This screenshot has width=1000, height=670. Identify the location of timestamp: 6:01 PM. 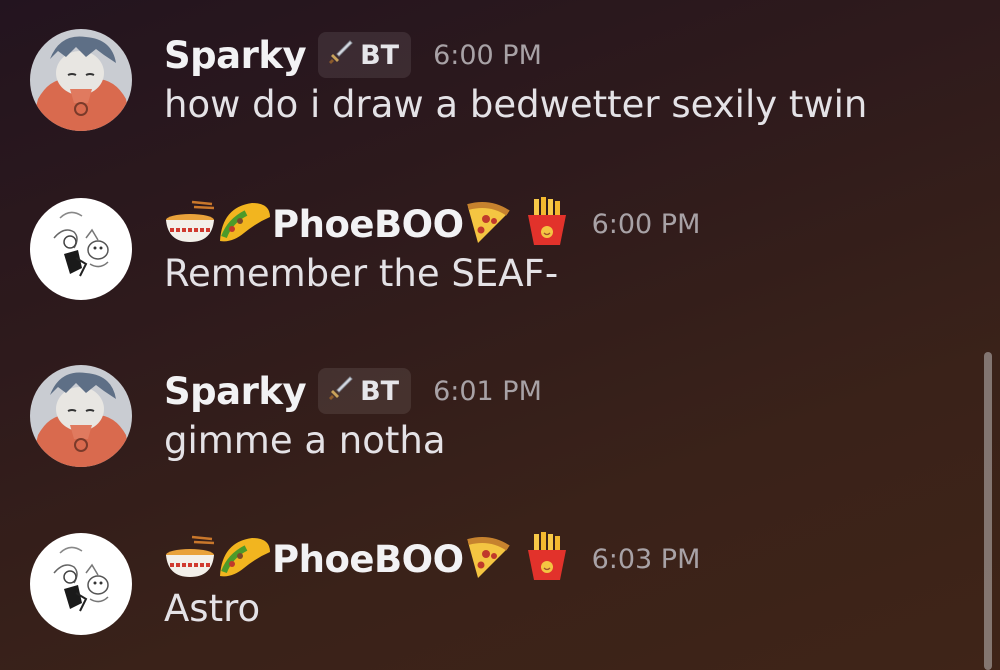
(487, 391).